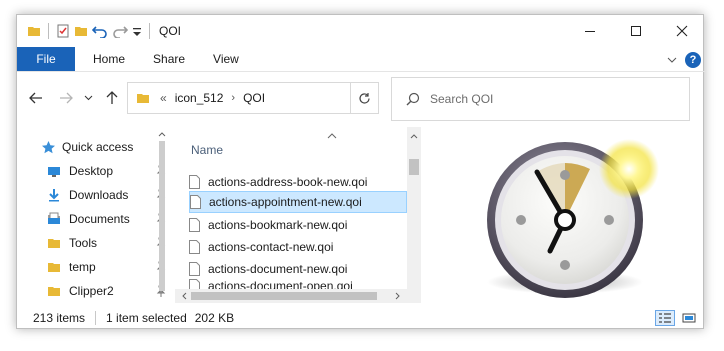  I want to click on nav-item-tools: Tools, so click(108, 243).